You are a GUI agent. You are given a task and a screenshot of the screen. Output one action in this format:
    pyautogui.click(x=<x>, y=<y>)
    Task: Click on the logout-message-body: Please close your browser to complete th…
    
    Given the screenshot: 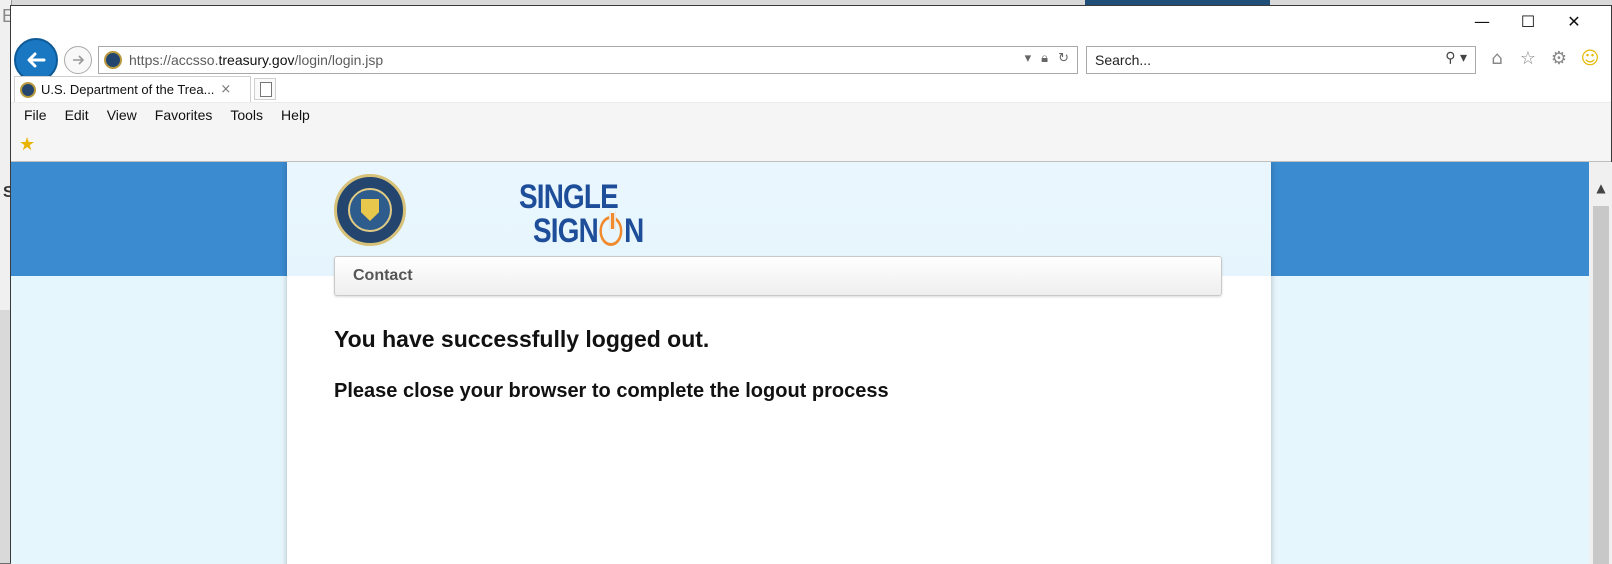 What is the action you would take?
    pyautogui.click(x=611, y=391)
    